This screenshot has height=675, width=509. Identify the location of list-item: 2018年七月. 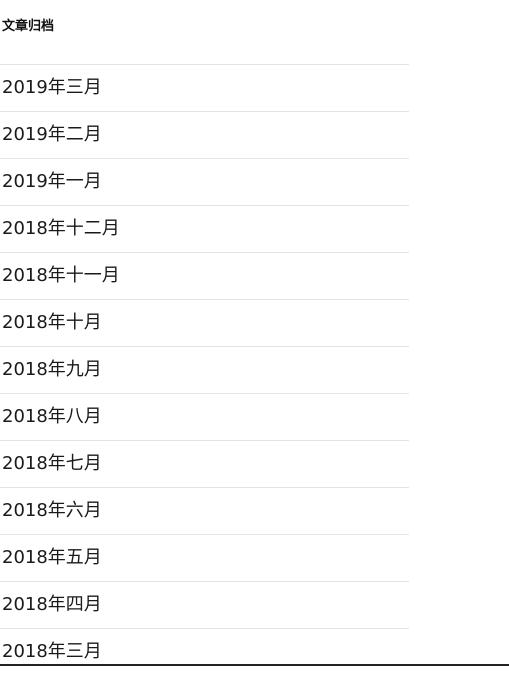
(204, 463).